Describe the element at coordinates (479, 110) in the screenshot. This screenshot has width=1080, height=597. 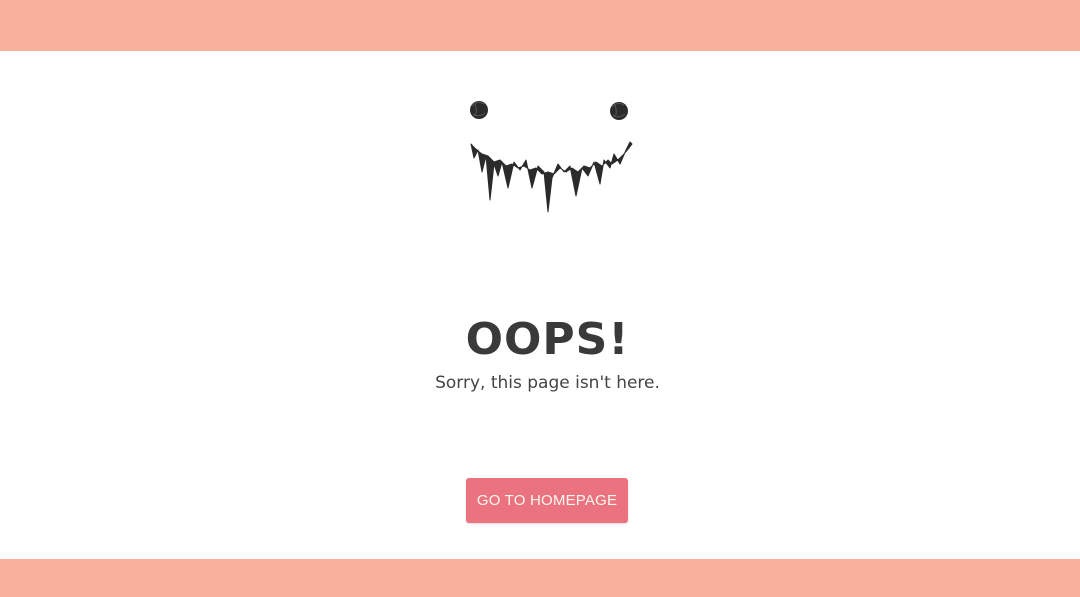
I see `left-eye-icon` at that location.